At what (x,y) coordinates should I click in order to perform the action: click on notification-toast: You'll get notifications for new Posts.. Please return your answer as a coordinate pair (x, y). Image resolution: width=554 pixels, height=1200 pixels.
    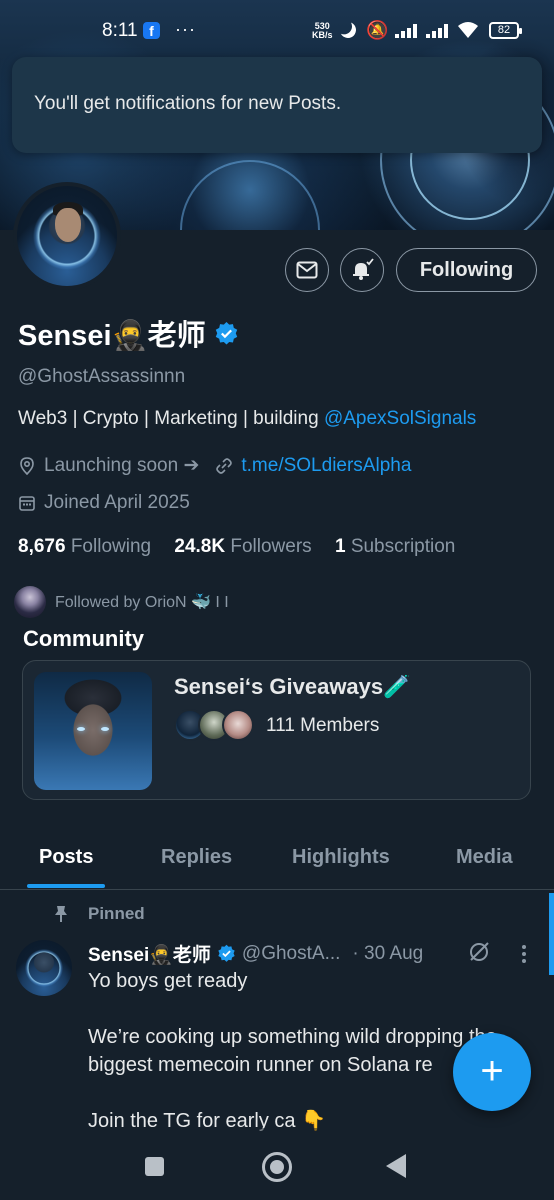
    Looking at the image, I should click on (277, 105).